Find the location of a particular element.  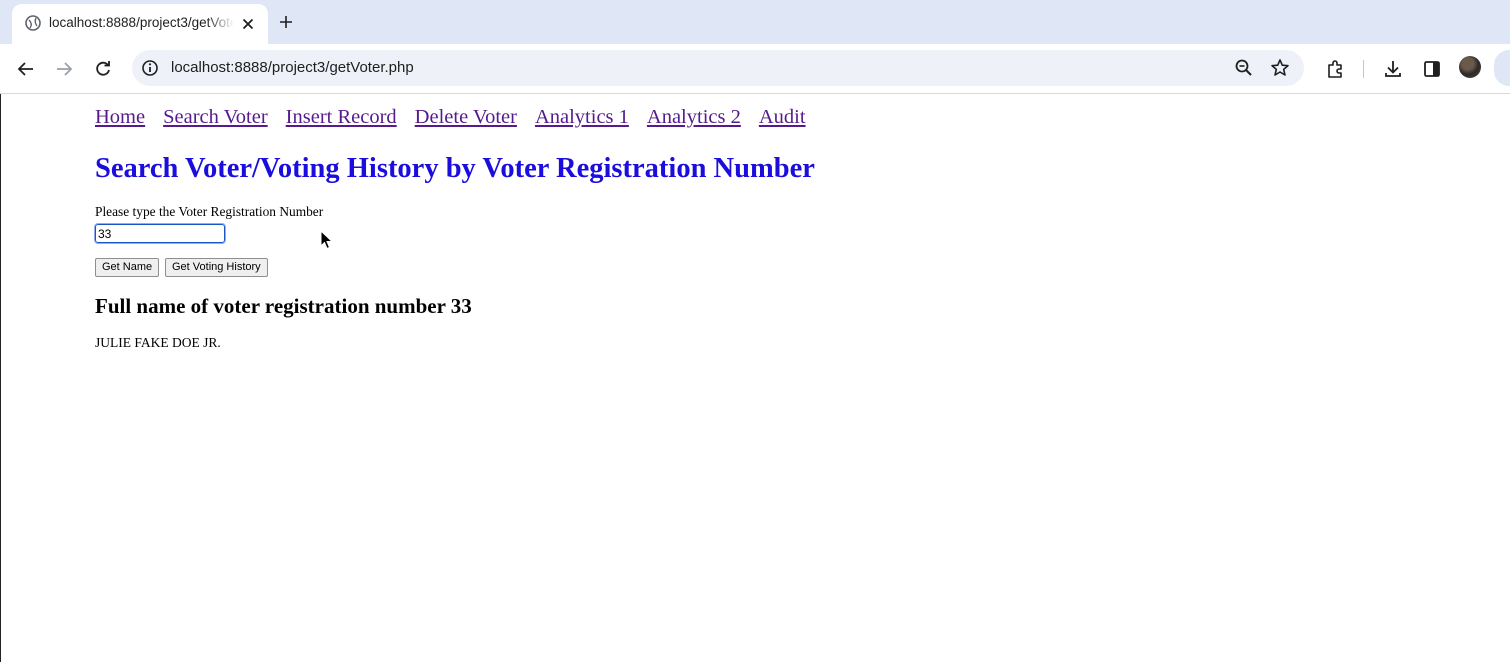

nav-link-analytics-1: Analytics 1 is located at coordinates (582, 117).